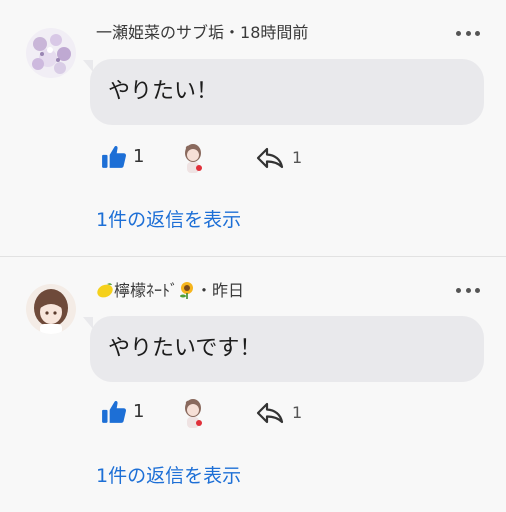 The image size is (506, 512). What do you see at coordinates (160, 32) in the screenshot?
I see `author-name: 一瀬姫菜のサブ垢` at bounding box center [160, 32].